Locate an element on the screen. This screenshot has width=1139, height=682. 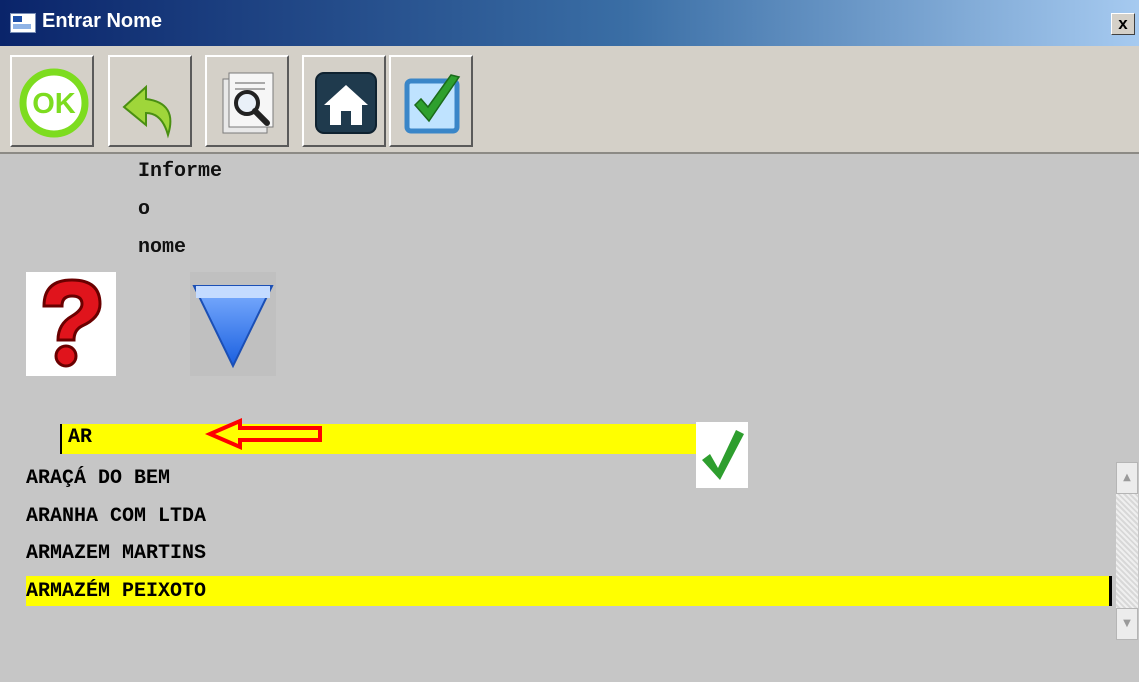
checkbox-check-icon is located at coordinates (432, 104).